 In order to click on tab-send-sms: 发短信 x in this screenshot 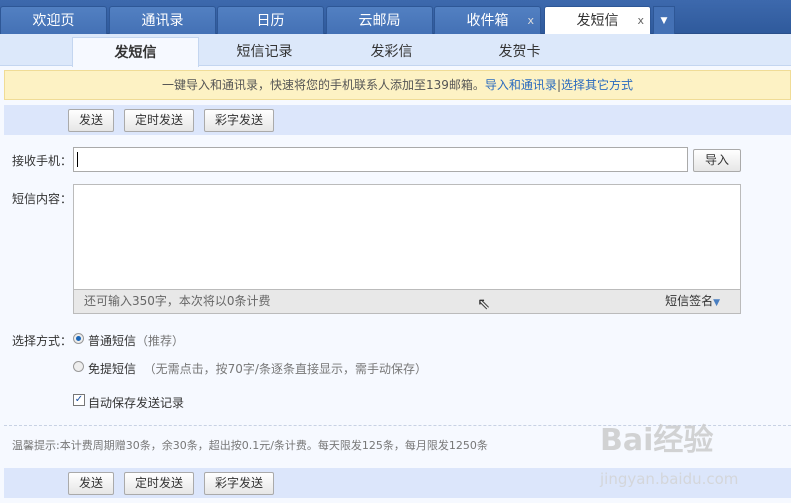, I will do `click(597, 20)`.